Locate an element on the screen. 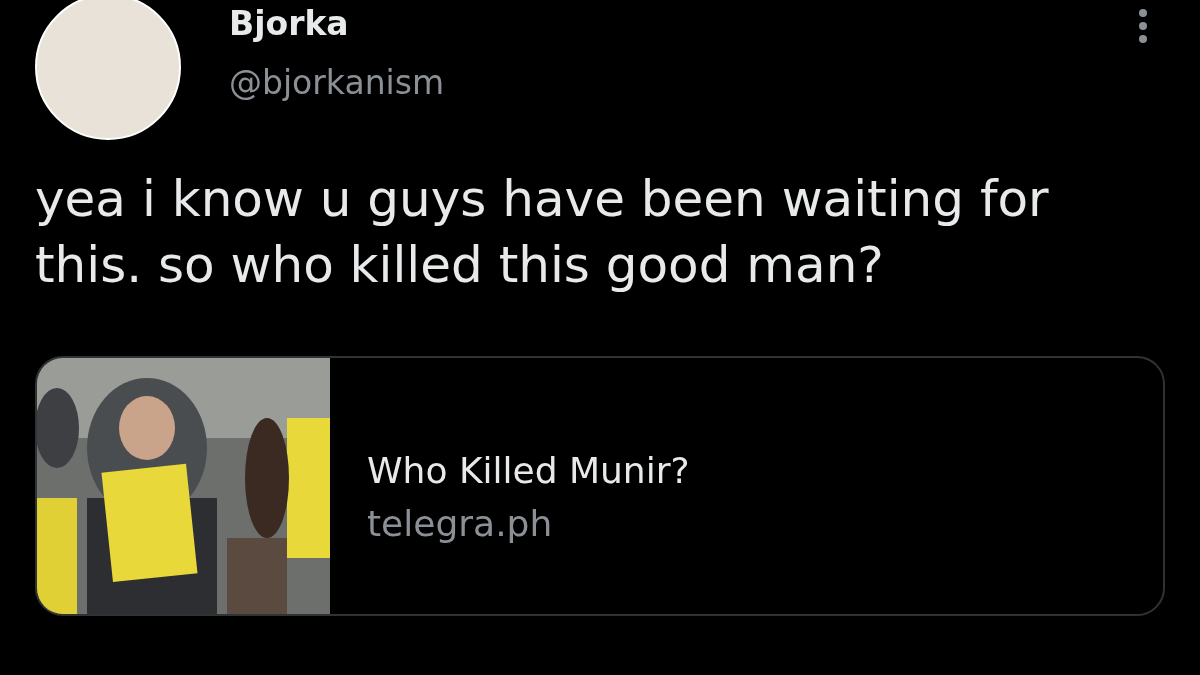 The height and width of the screenshot is (675, 1200). author-handle: @bjorkanism is located at coordinates (337, 82).